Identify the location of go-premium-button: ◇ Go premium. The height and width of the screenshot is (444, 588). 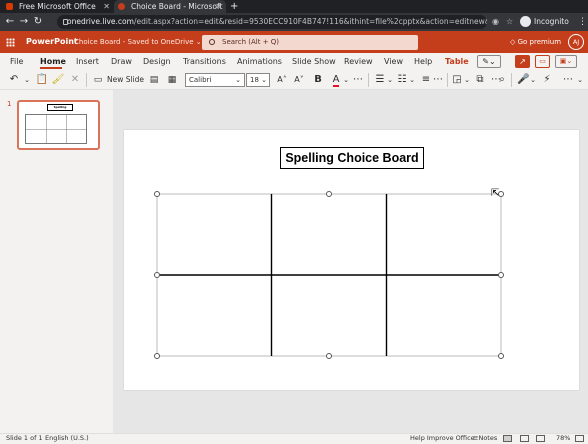
(535, 42).